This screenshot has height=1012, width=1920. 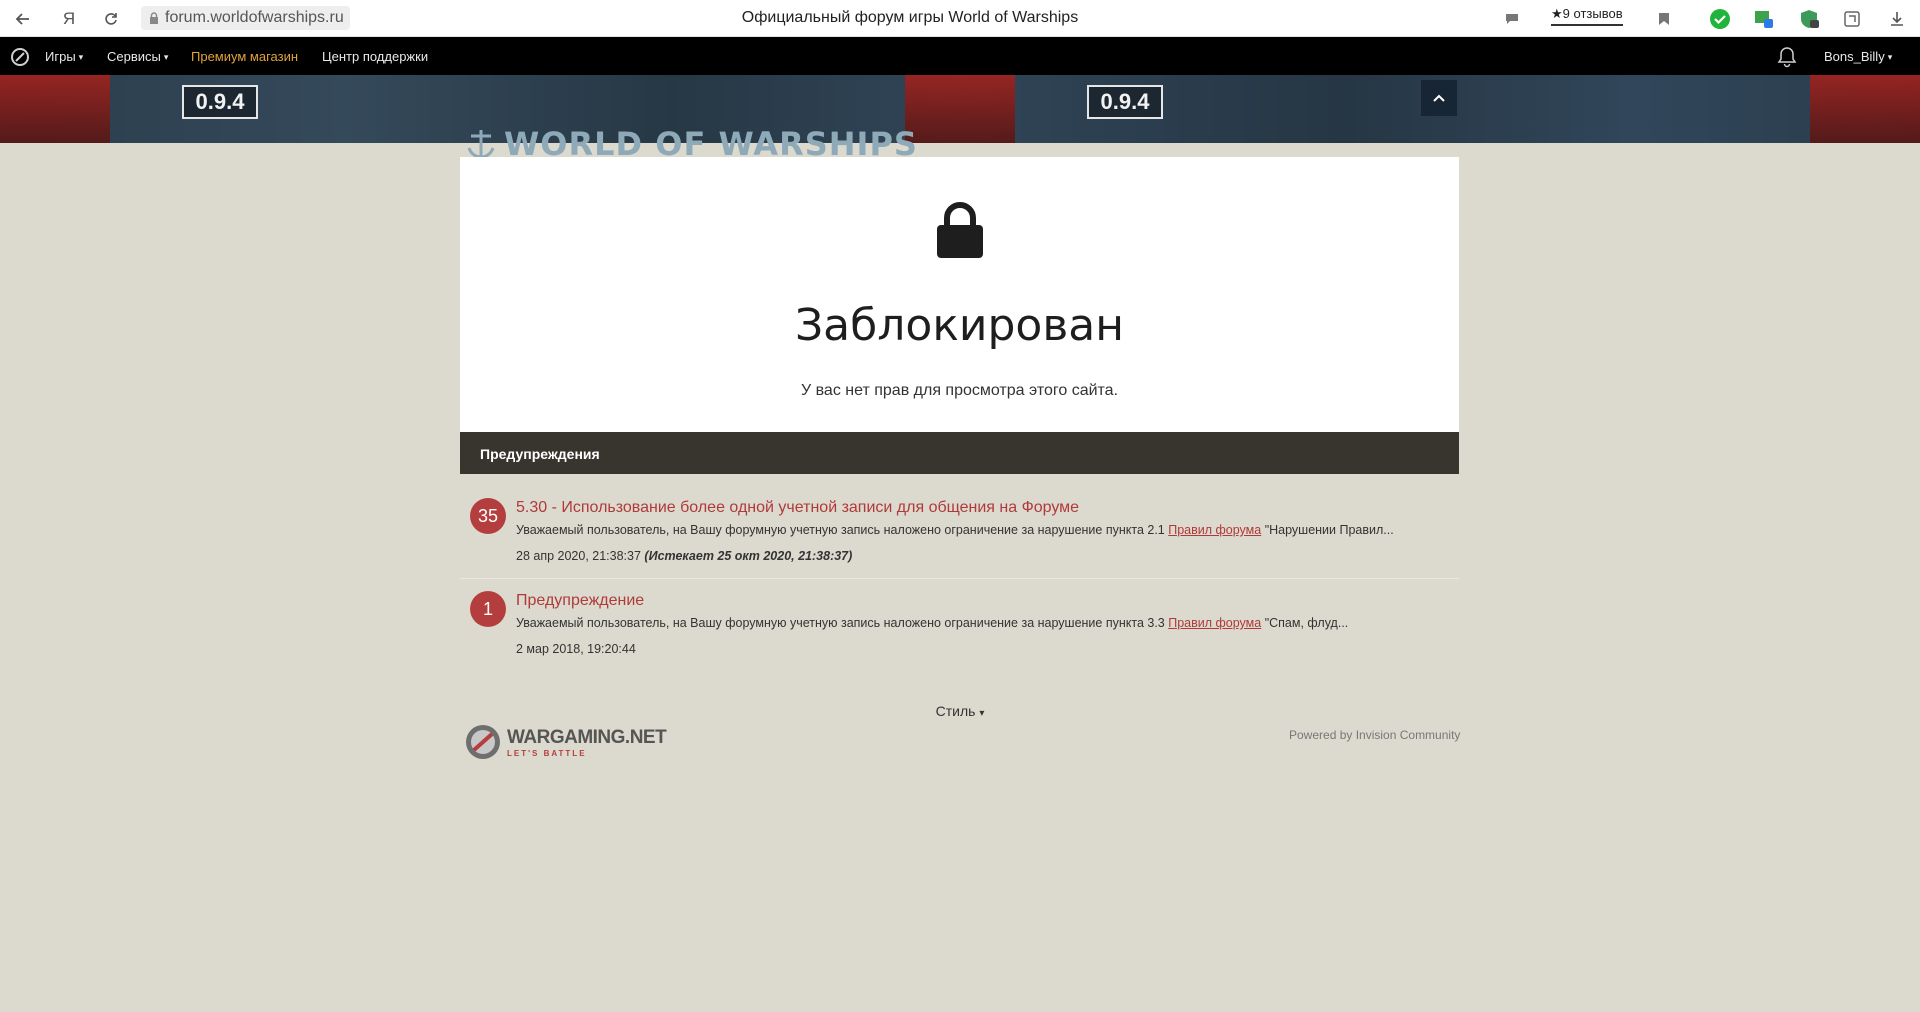 I want to click on powered-by-link: Powered by Invision Community, so click(x=1374, y=735).